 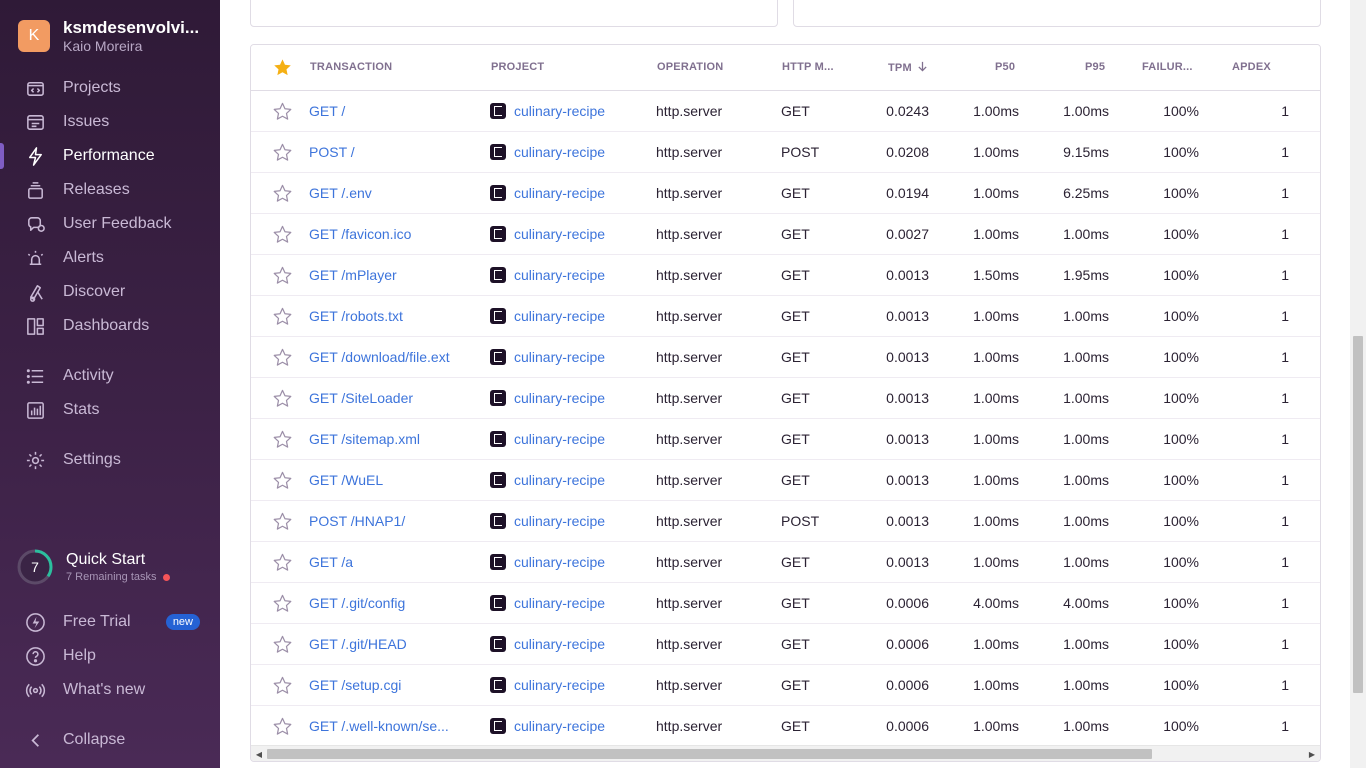 What do you see at coordinates (379, 357) in the screenshot?
I see `transaction-link: GET /download/file.ext` at bounding box center [379, 357].